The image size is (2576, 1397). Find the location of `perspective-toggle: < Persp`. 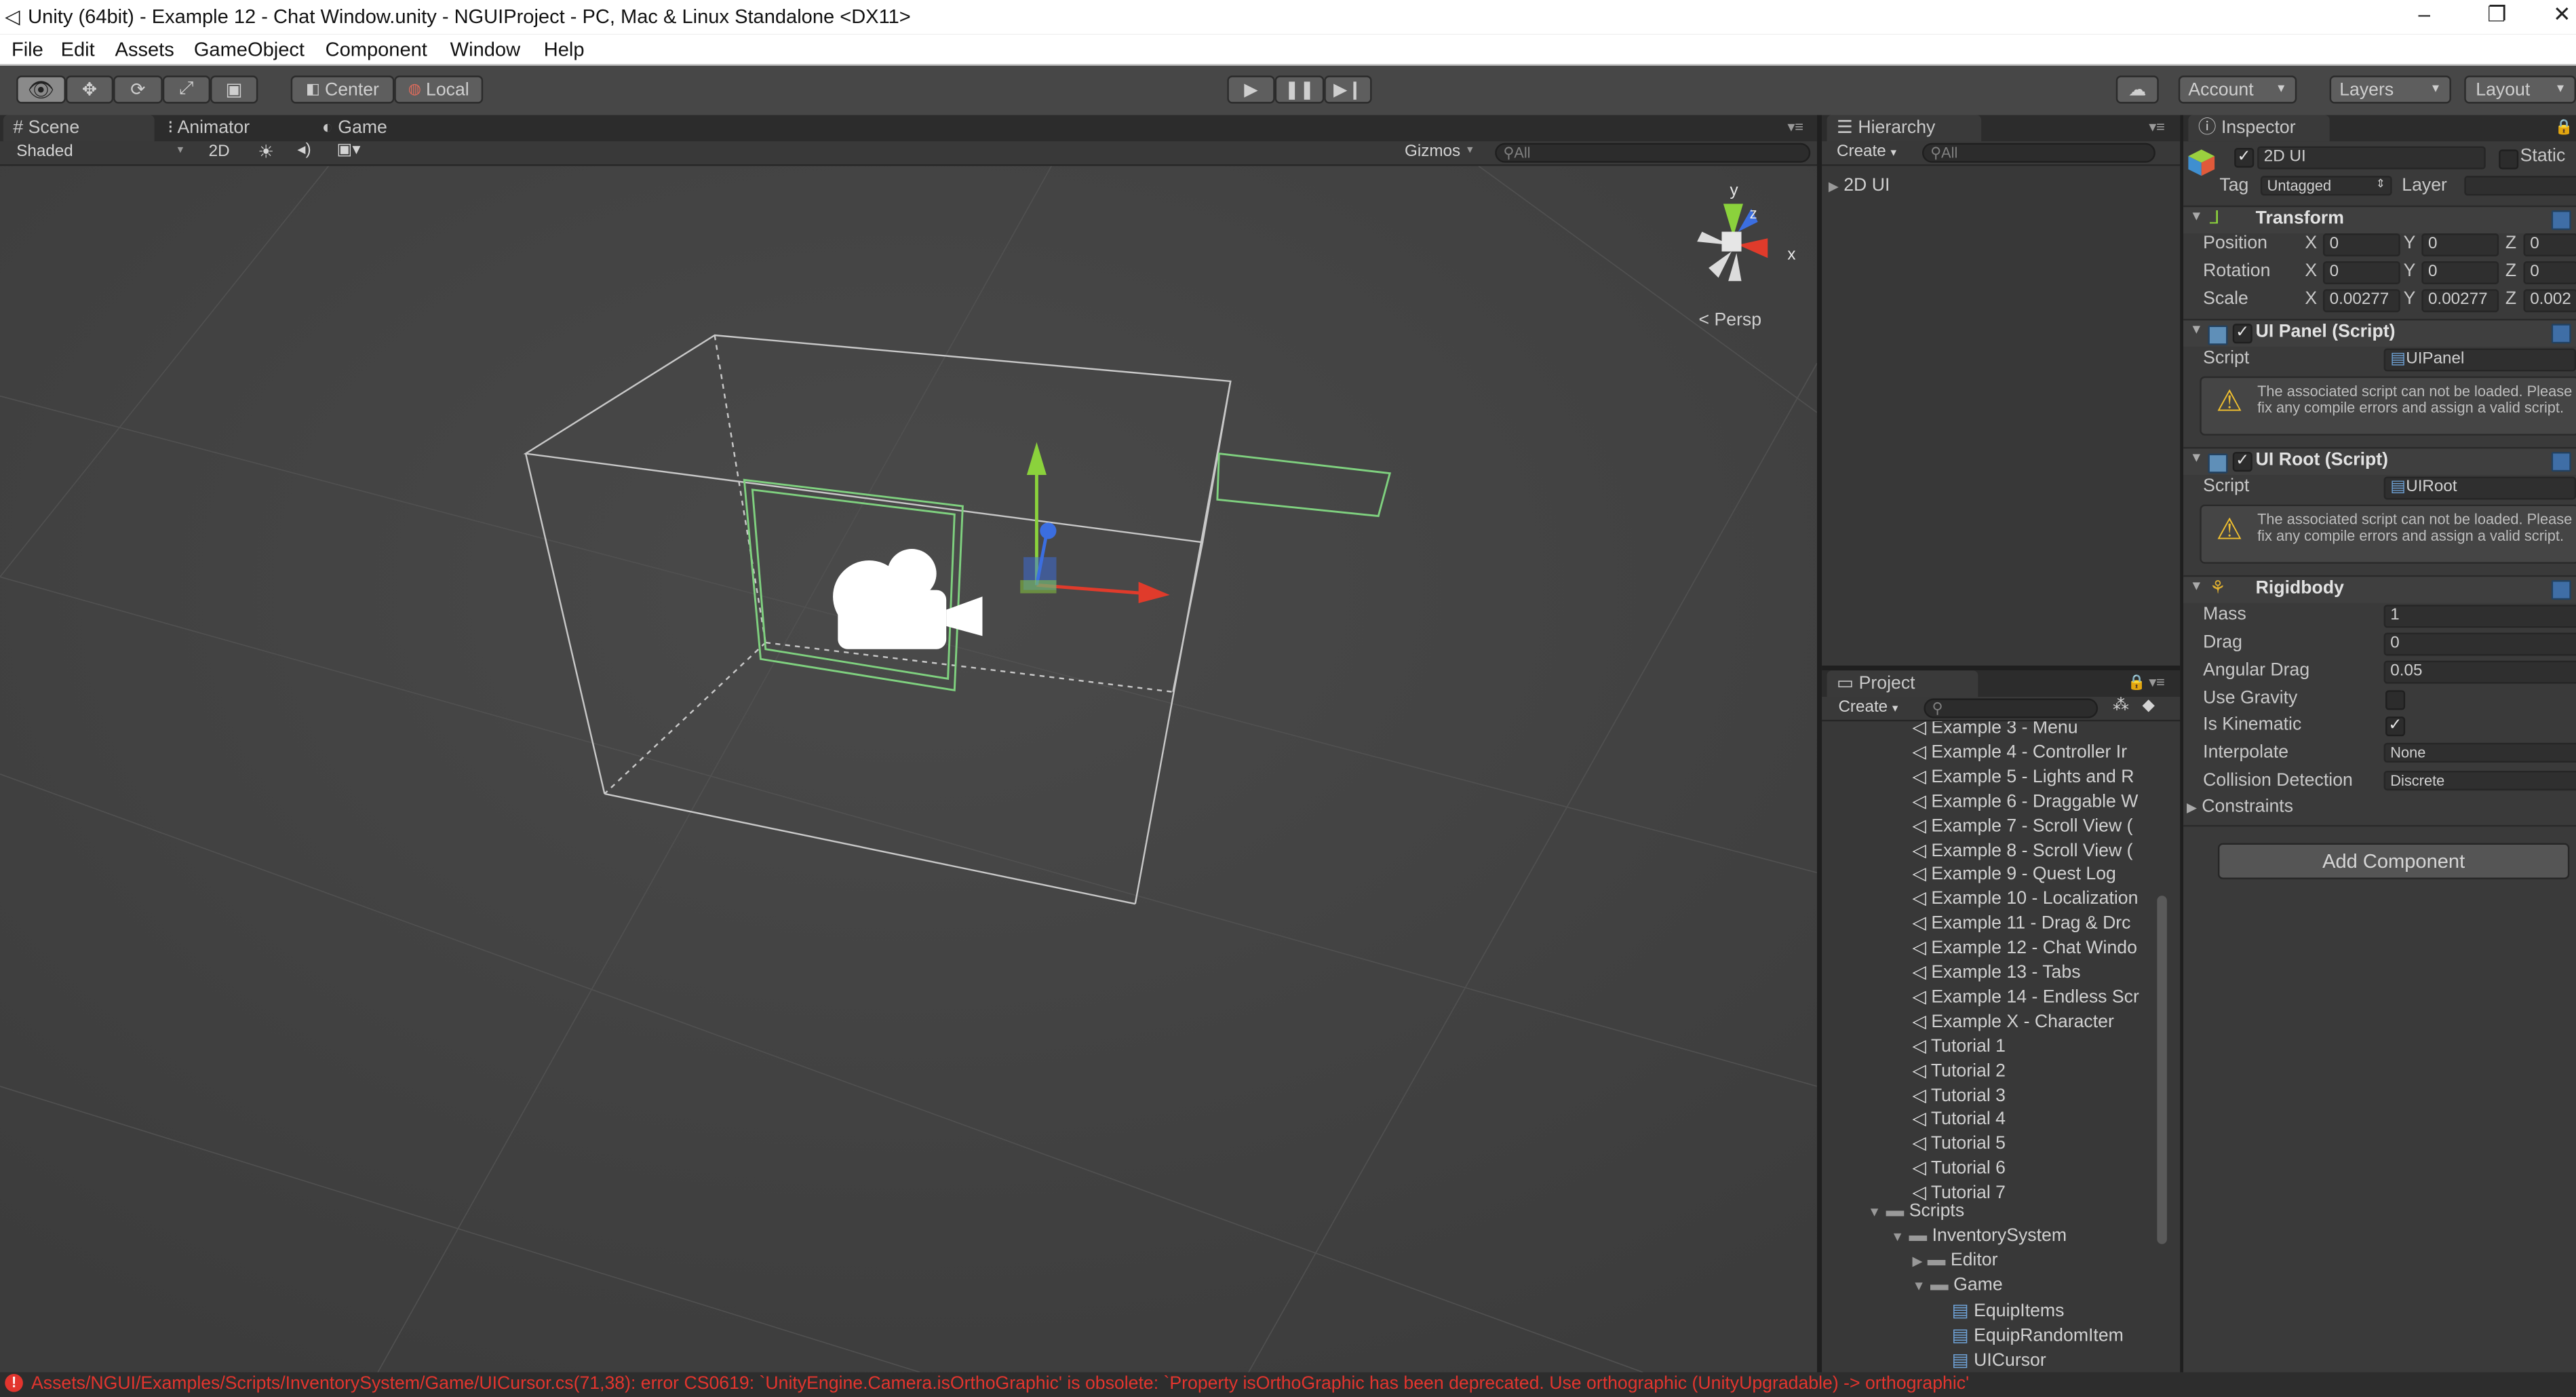

perspective-toggle: < Persp is located at coordinates (1730, 319).